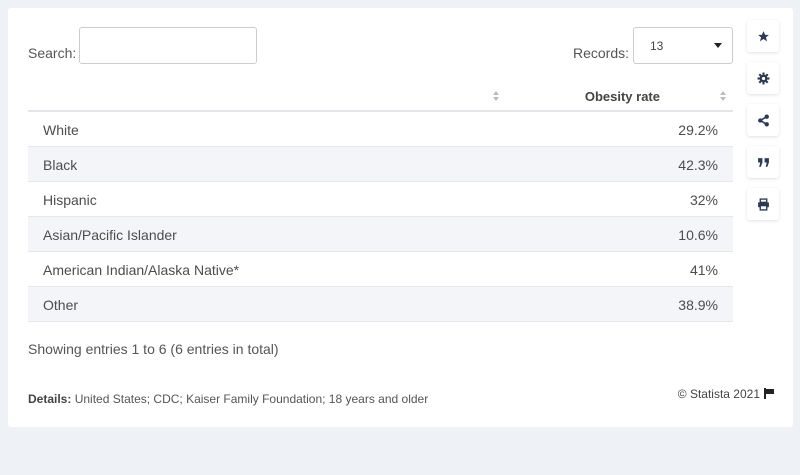  I want to click on row-label: Black, so click(60, 165).